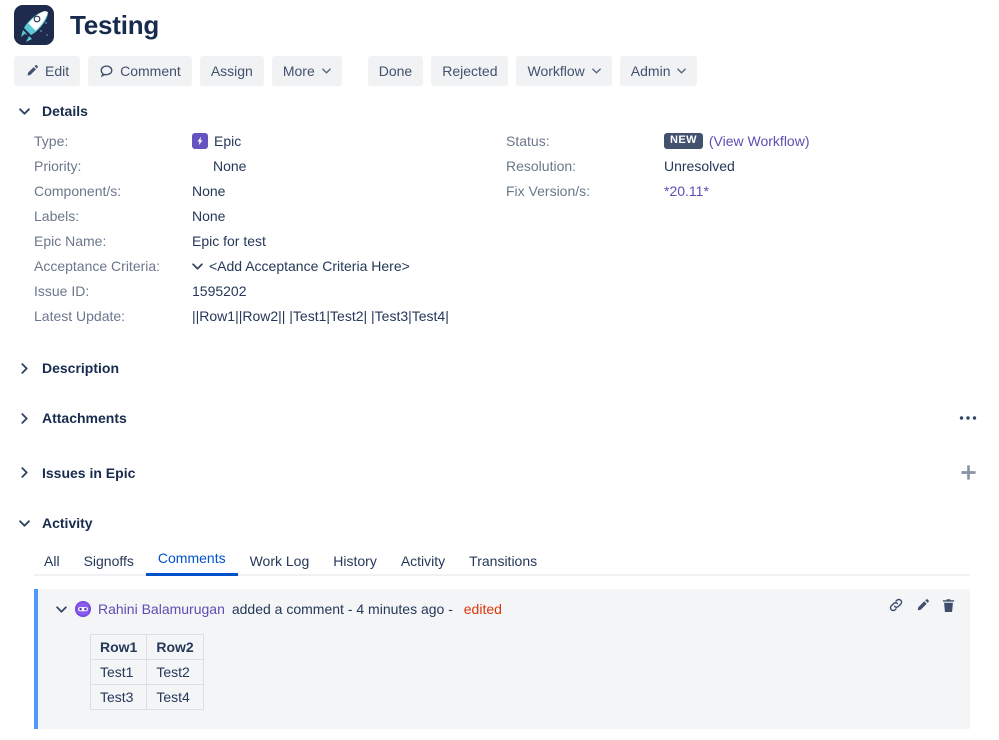 This screenshot has height=740, width=999. I want to click on issues-in-epic-section-header: Issues in Epic, so click(67, 473).